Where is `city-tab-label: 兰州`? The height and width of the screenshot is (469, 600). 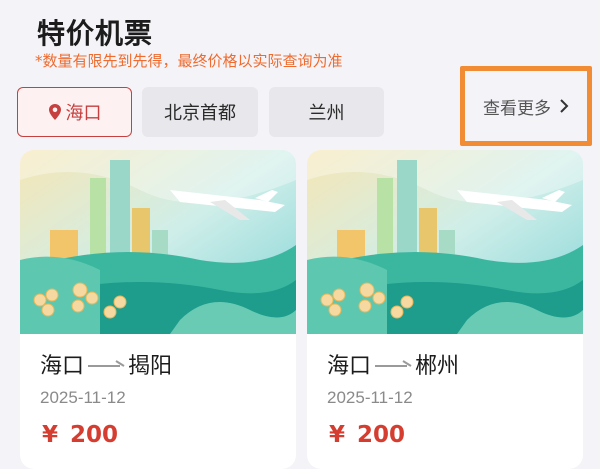 city-tab-label: 兰州 is located at coordinates (326, 113).